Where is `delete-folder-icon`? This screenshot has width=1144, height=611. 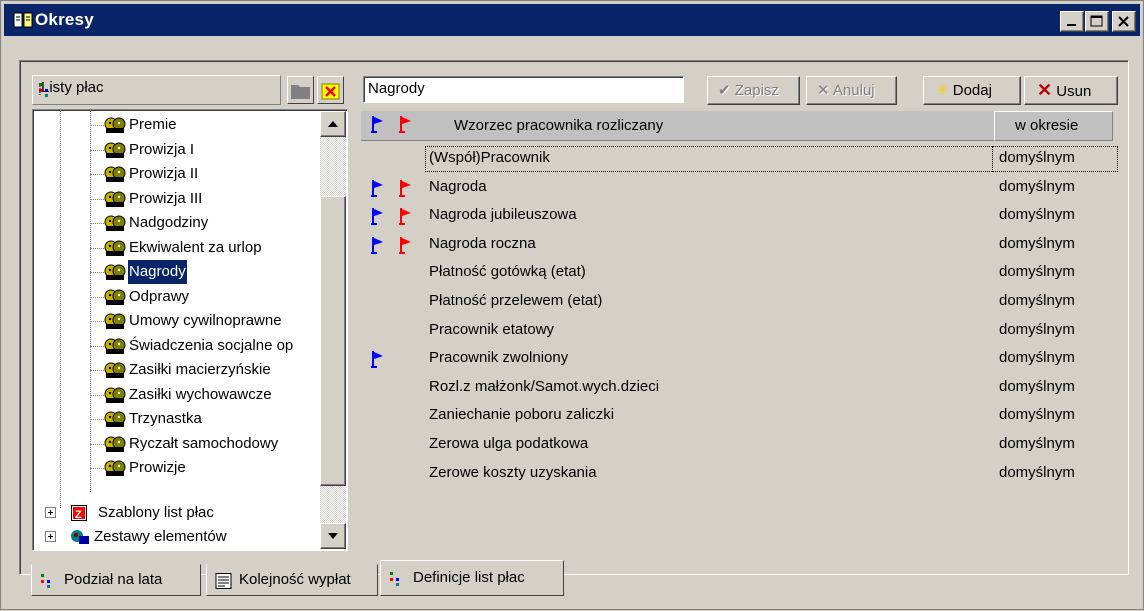 delete-folder-icon is located at coordinates (330, 91).